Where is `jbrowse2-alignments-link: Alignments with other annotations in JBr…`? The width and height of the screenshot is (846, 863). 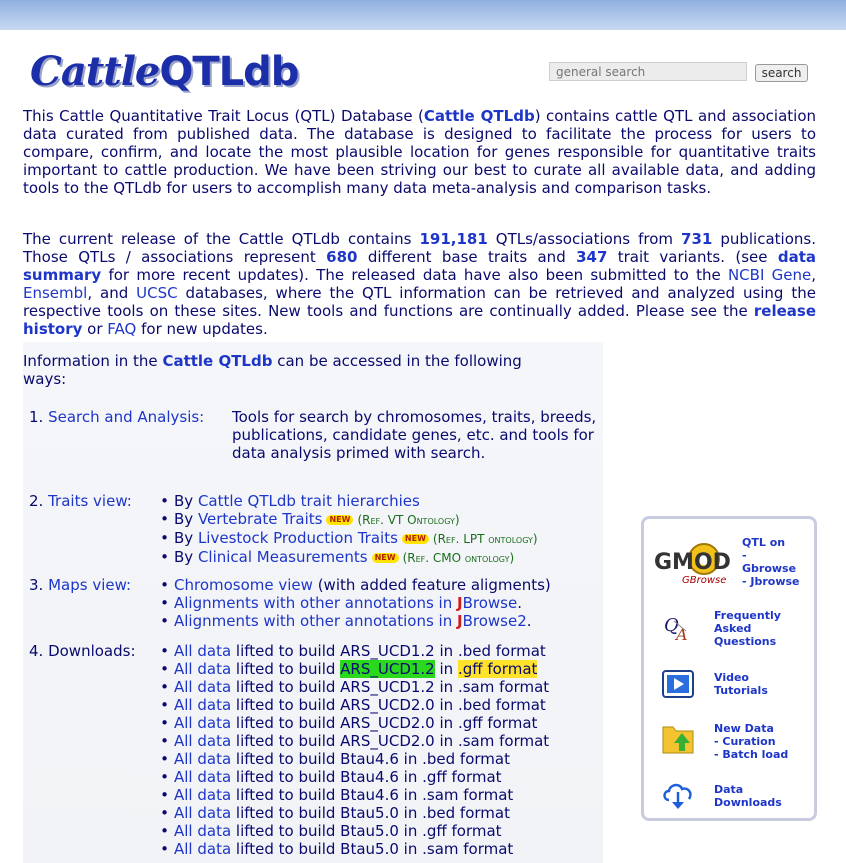 jbrowse2-alignments-link: Alignments with other annotations in JBr… is located at coordinates (350, 621).